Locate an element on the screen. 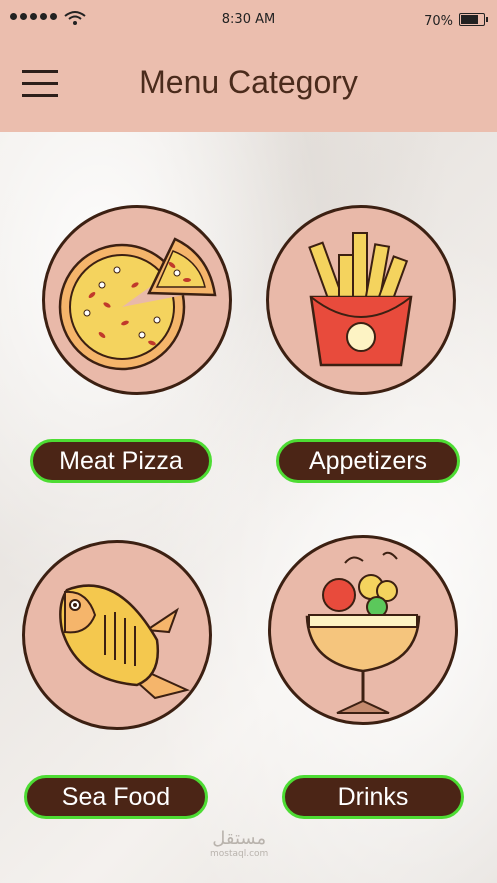 Image resolution: width=497 pixels, height=883 pixels. category-button: Sea Food is located at coordinates (116, 797).